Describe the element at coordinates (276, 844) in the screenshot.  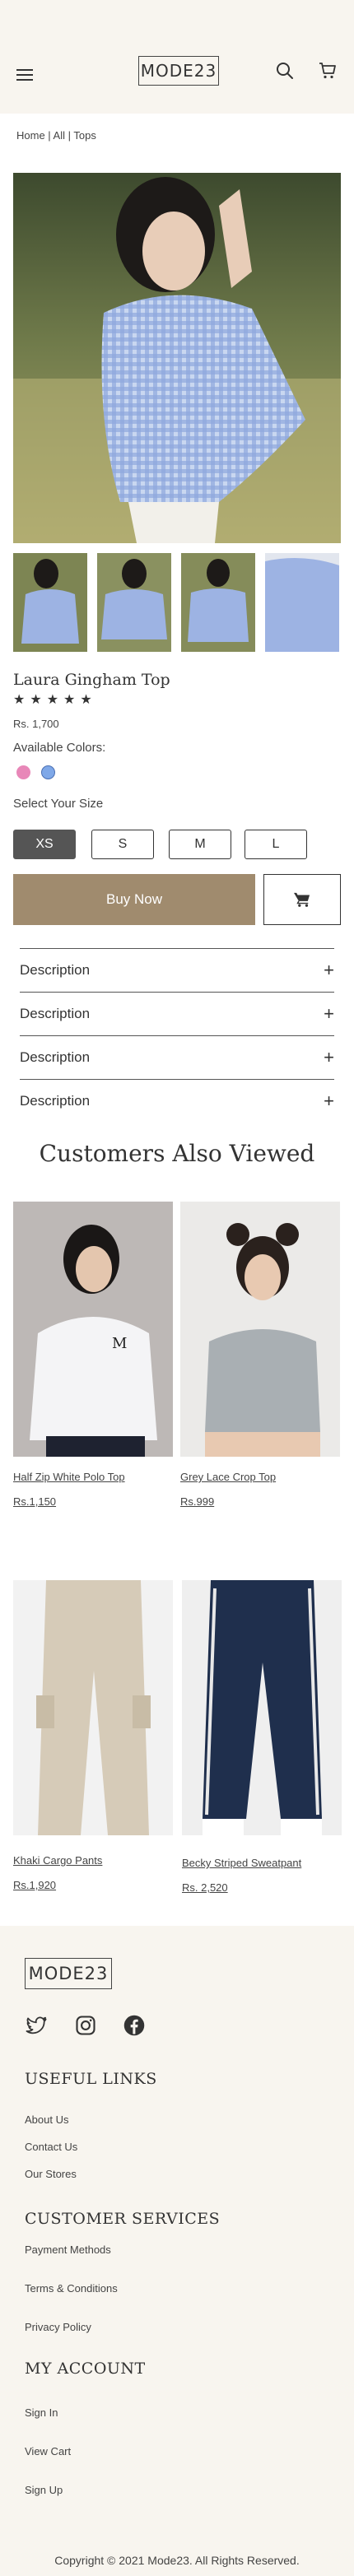
I see `size-button-l: L` at that location.